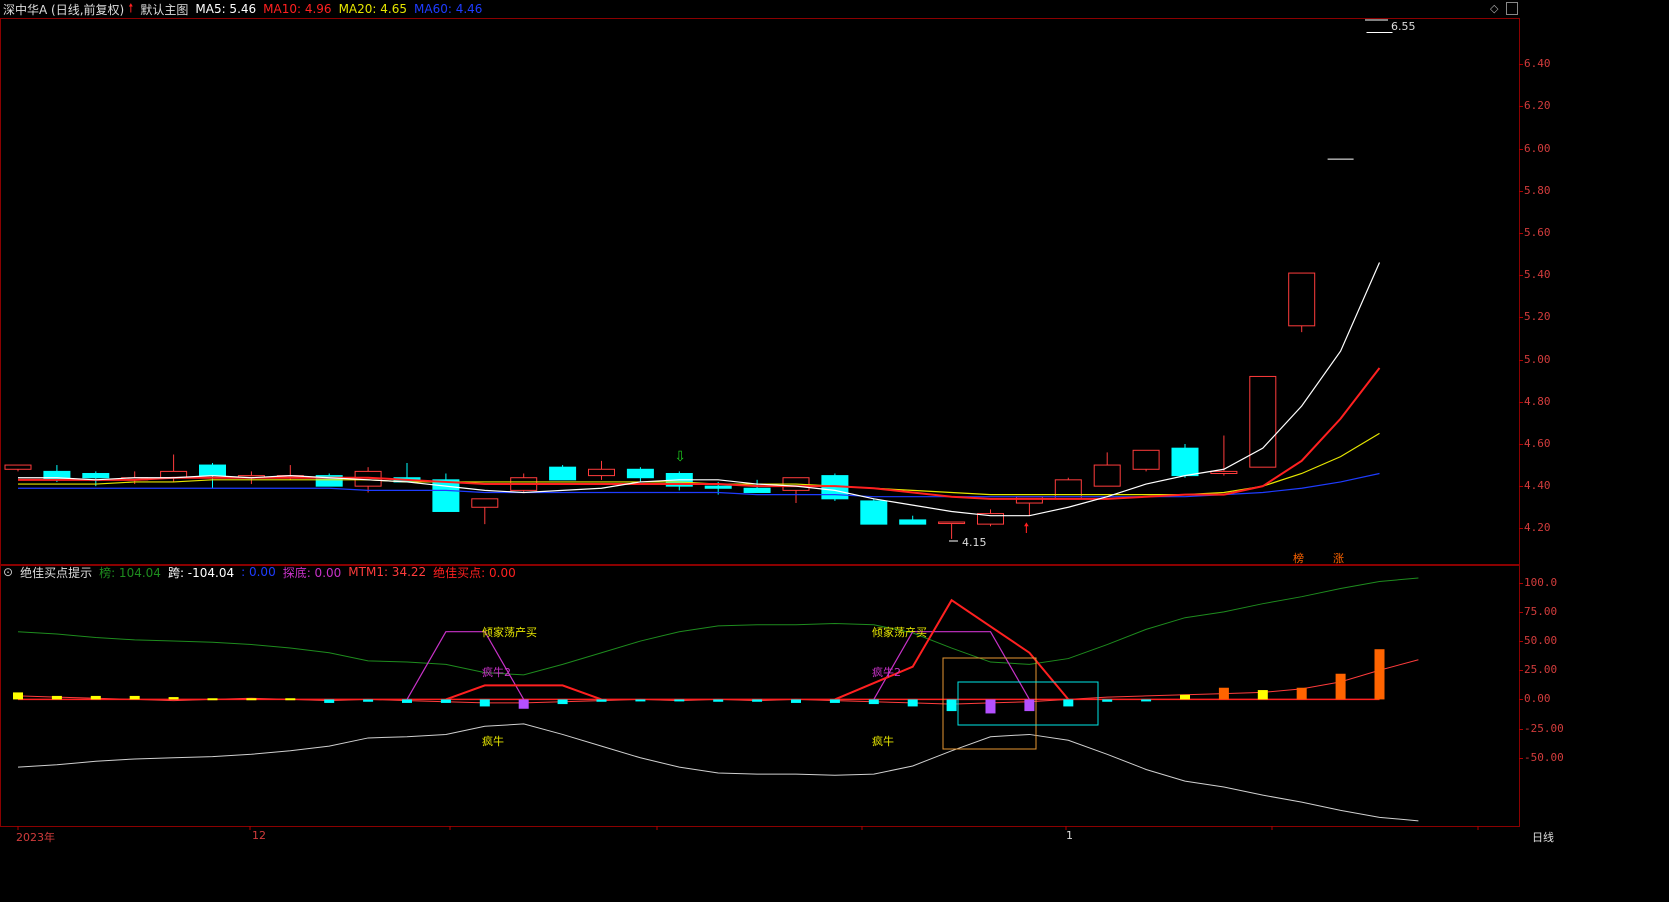  Describe the element at coordinates (1537, 401) in the screenshot. I see `price-tick: 4.80` at that location.